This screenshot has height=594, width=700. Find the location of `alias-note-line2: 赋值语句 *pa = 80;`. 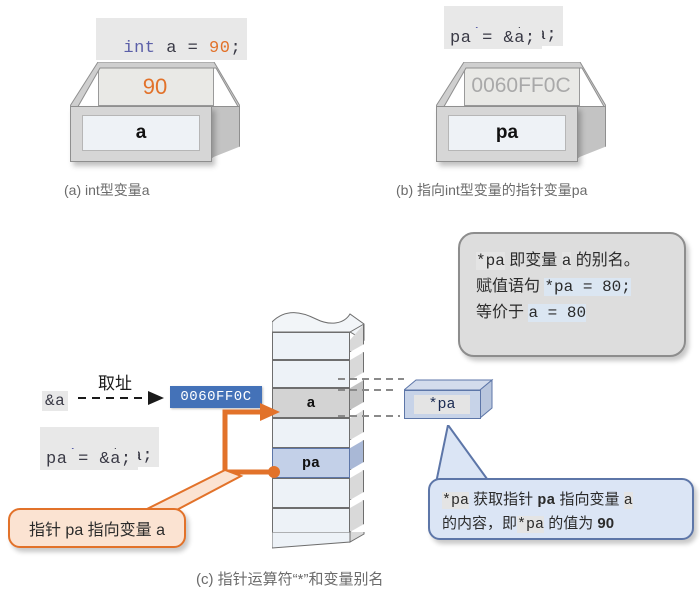

alias-note-line2: 赋值语句 *pa = 80; is located at coordinates (572, 287).